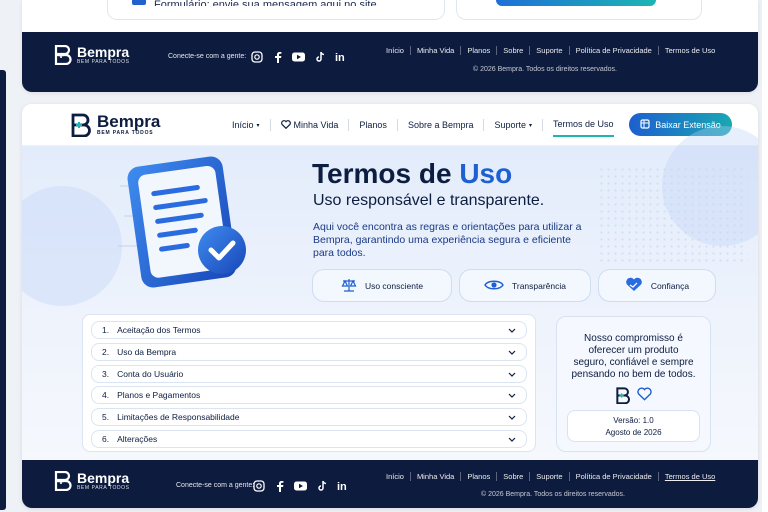  Describe the element at coordinates (440, 125) in the screenshot. I see `nav-label: Sobre a Bempra` at that location.